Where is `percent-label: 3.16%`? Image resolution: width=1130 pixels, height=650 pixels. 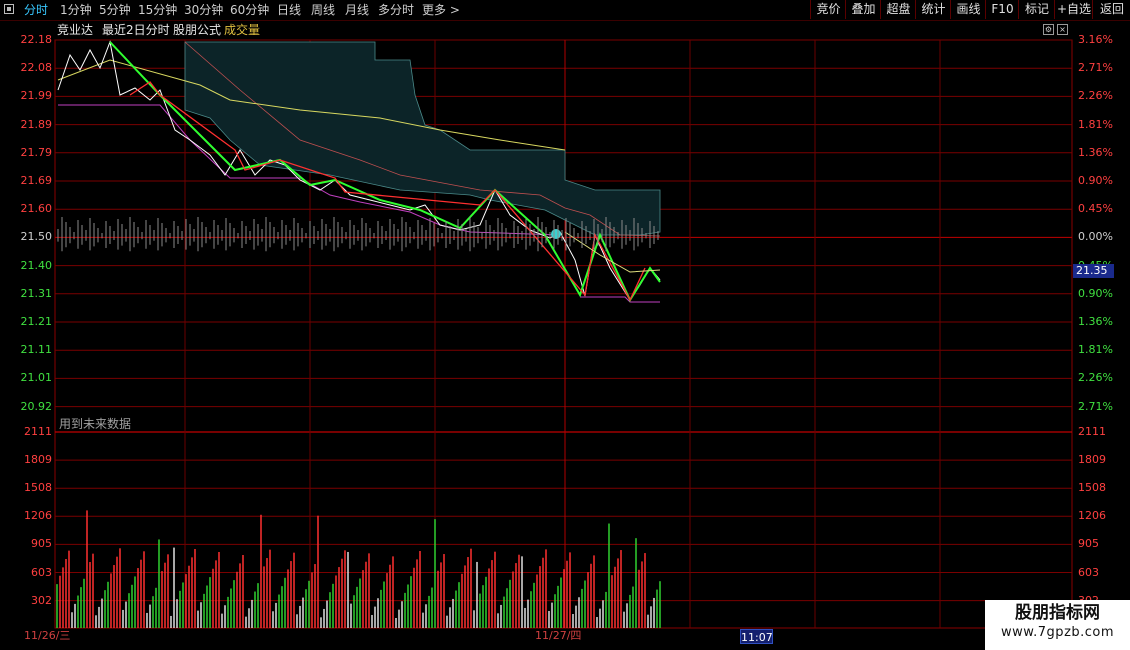
percent-label: 3.16% is located at coordinates (1095, 39).